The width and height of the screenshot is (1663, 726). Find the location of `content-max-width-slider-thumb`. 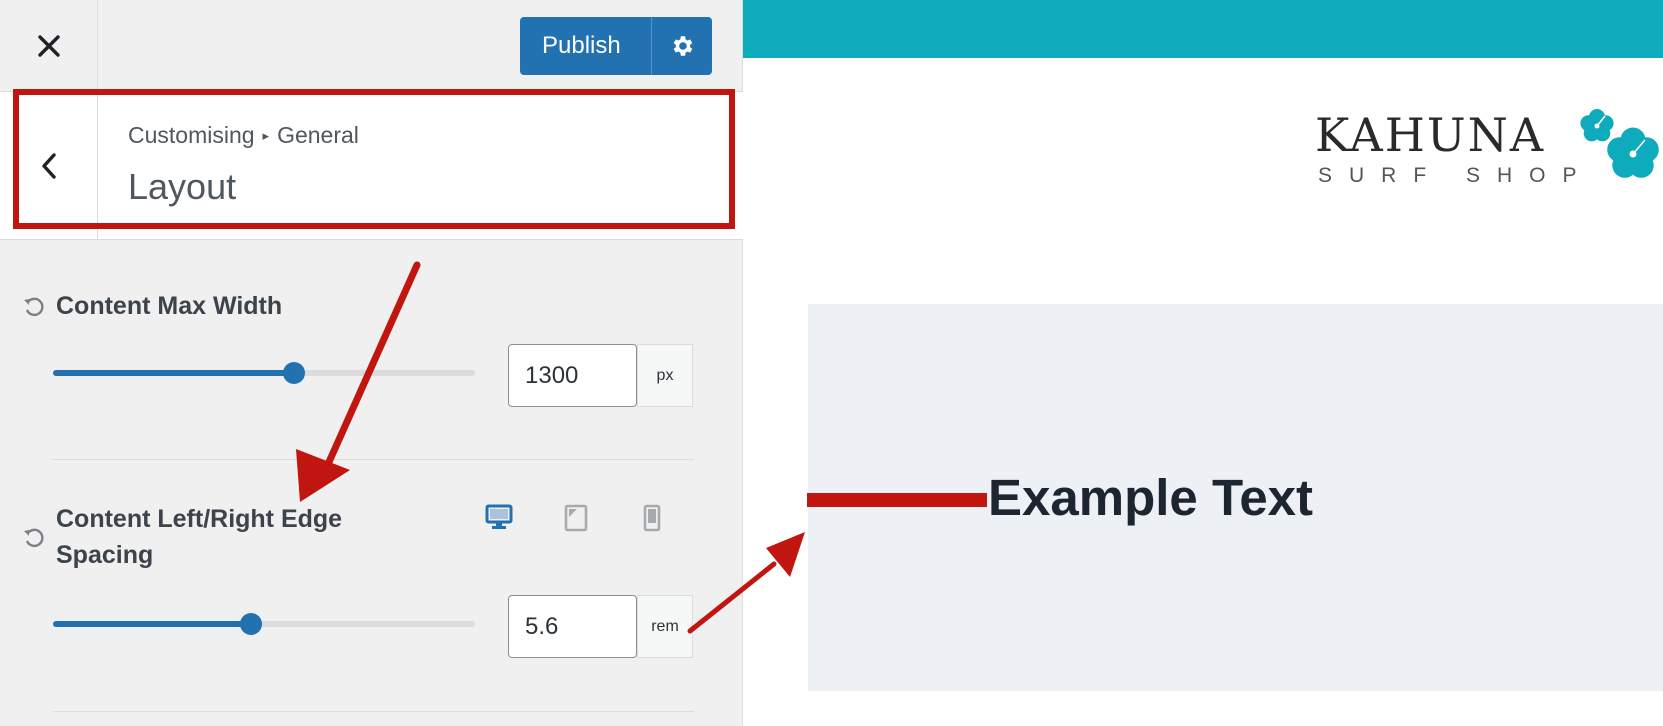

content-max-width-slider-thumb is located at coordinates (293, 373).